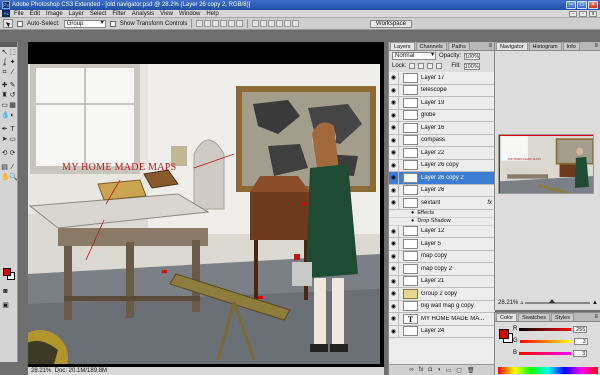  What do you see at coordinates (35, 14) in the screenshot?
I see `menu-edit: Edit` at bounding box center [35, 14].